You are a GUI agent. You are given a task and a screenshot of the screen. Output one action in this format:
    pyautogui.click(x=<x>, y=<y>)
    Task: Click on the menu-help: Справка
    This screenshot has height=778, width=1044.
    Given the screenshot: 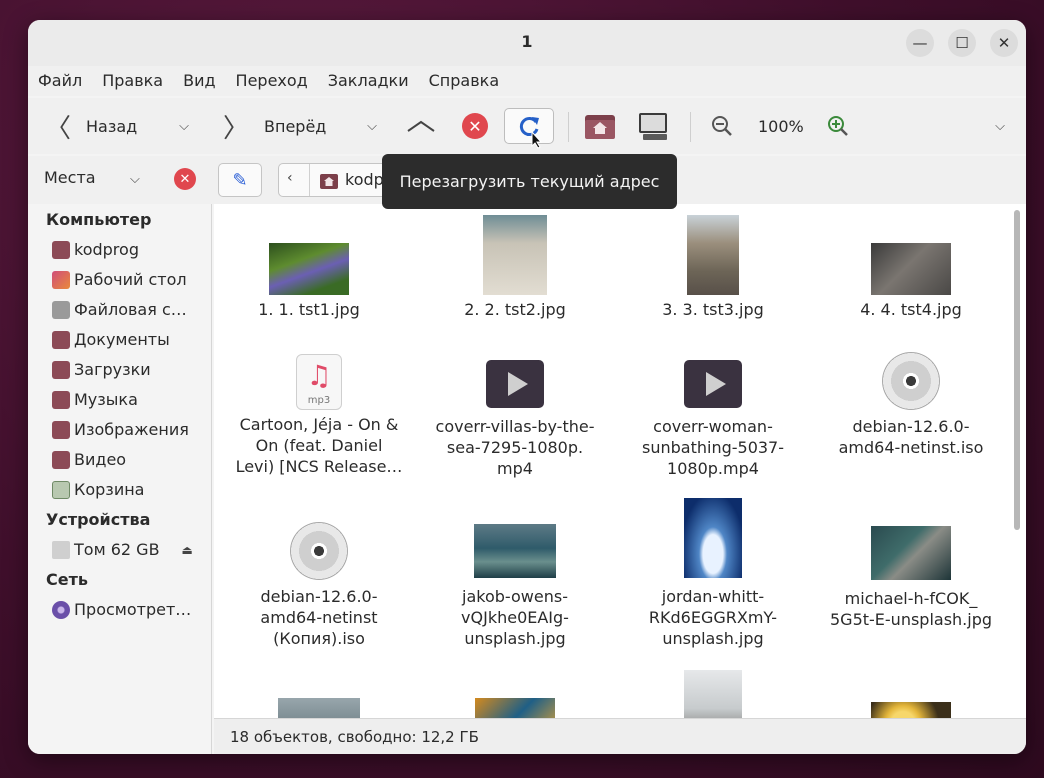 What is the action you would take?
    pyautogui.click(x=464, y=81)
    